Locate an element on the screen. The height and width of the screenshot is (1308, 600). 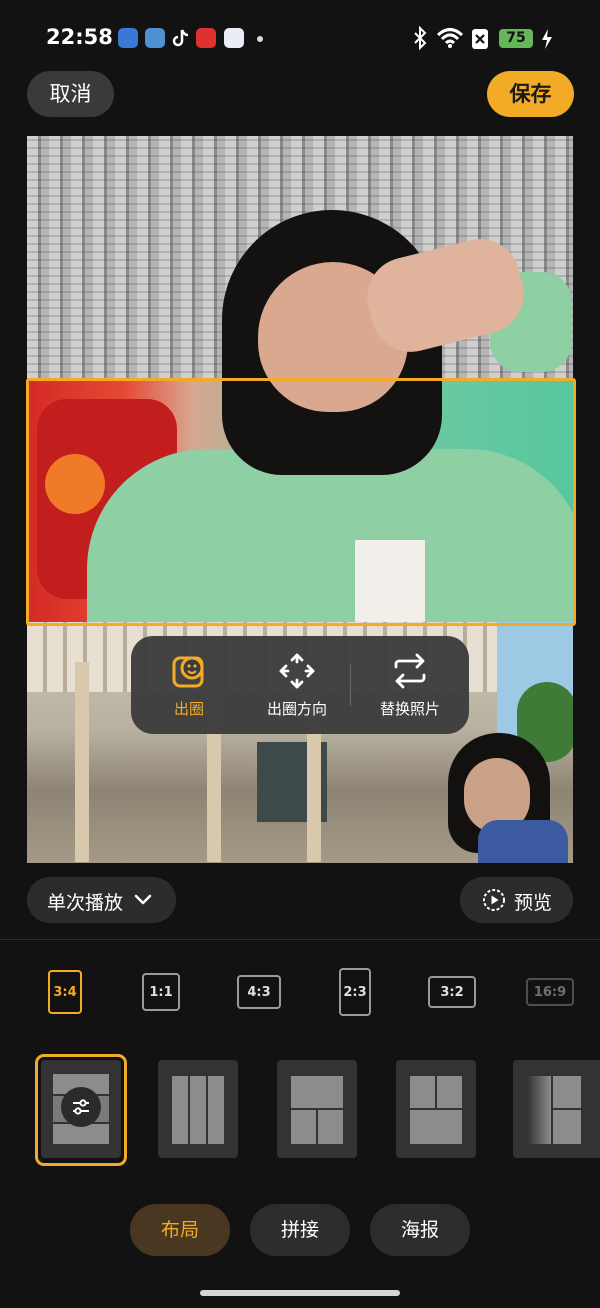
browser-app-icon is located at coordinates (234, 38).